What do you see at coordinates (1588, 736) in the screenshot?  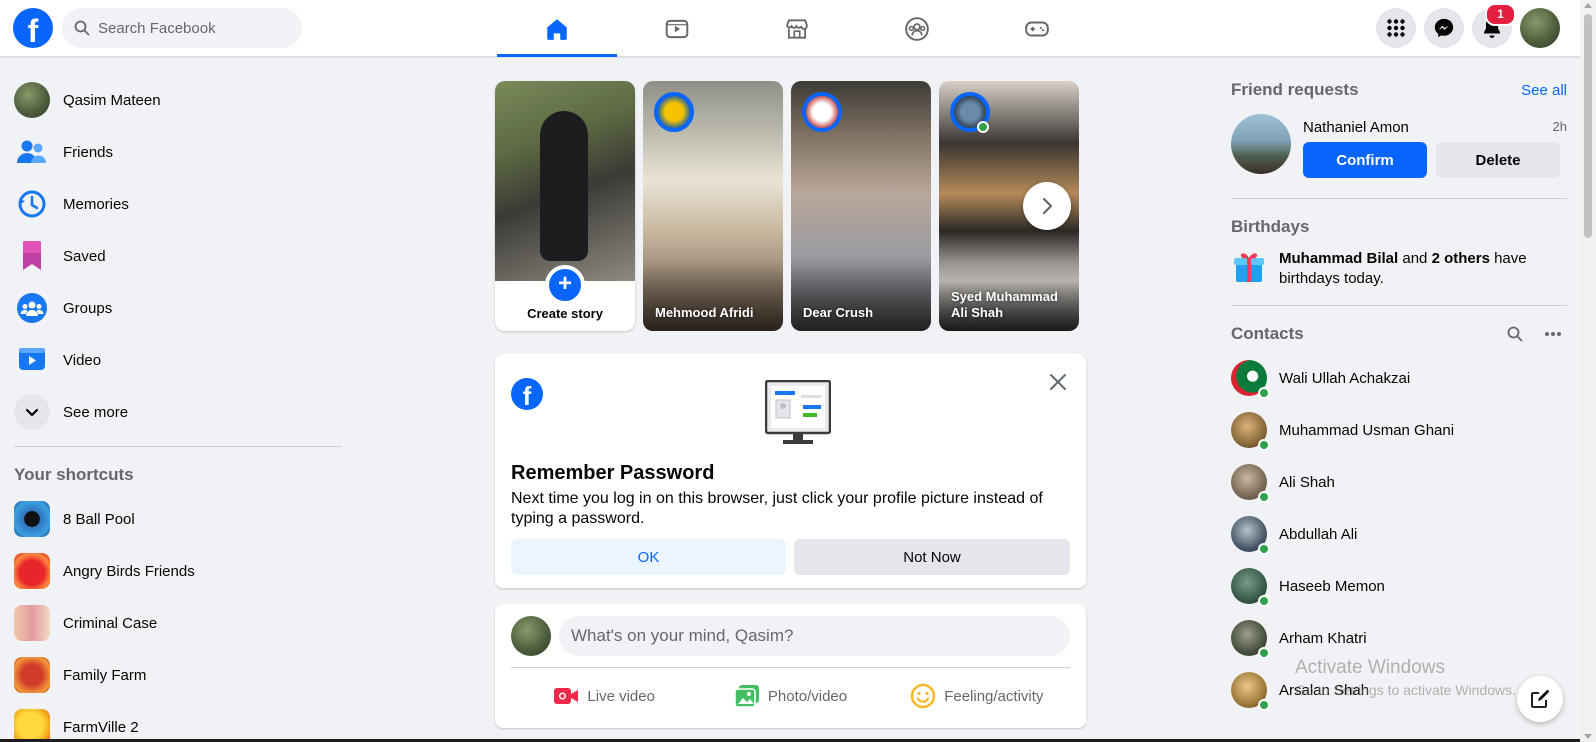 I see `scroll-down-arrow` at bounding box center [1588, 736].